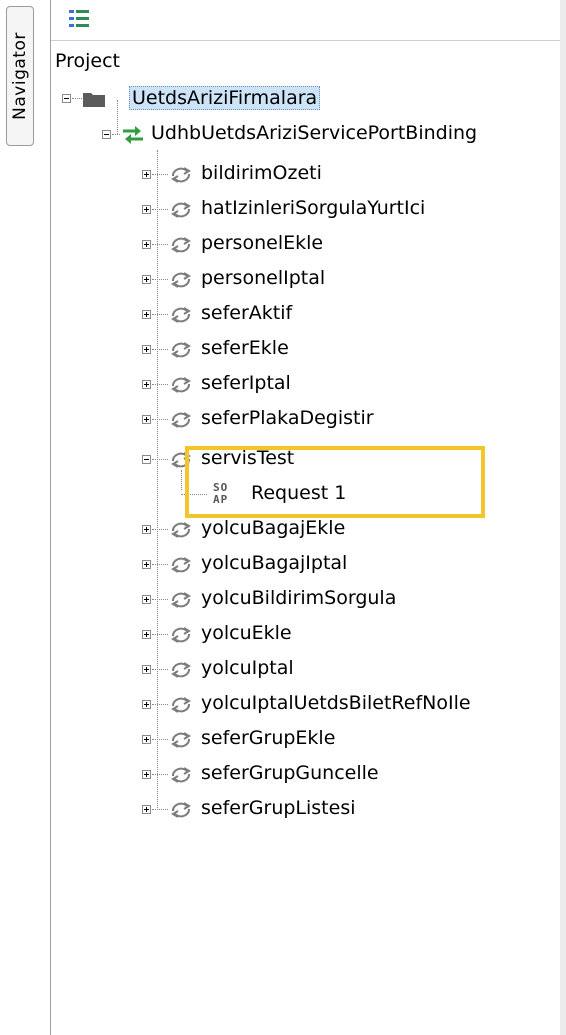  I want to click on operation-label: hatIzinleriSorgulaYurtIci, so click(313, 208).